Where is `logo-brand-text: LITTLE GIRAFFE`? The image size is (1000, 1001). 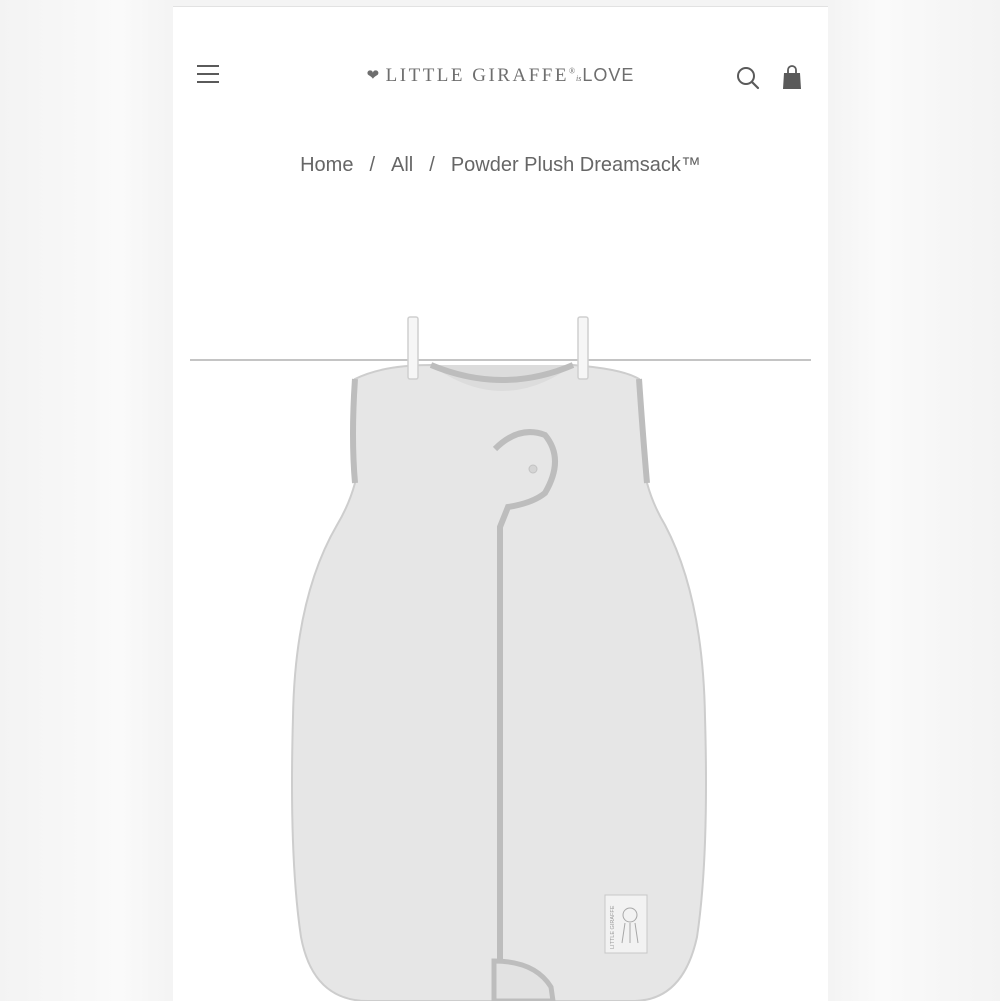
logo-brand-text: LITTLE GIRAFFE is located at coordinates (477, 75).